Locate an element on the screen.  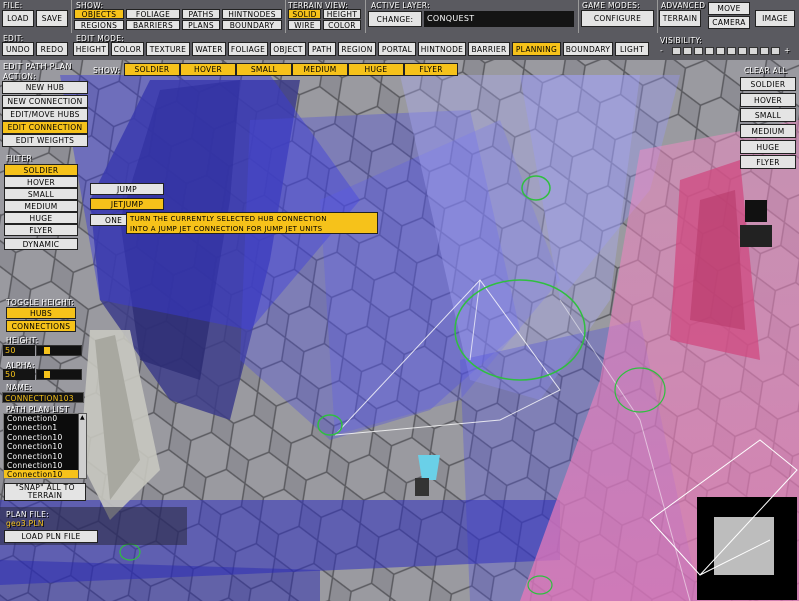
show-small-button: Small is located at coordinates (264, 69).